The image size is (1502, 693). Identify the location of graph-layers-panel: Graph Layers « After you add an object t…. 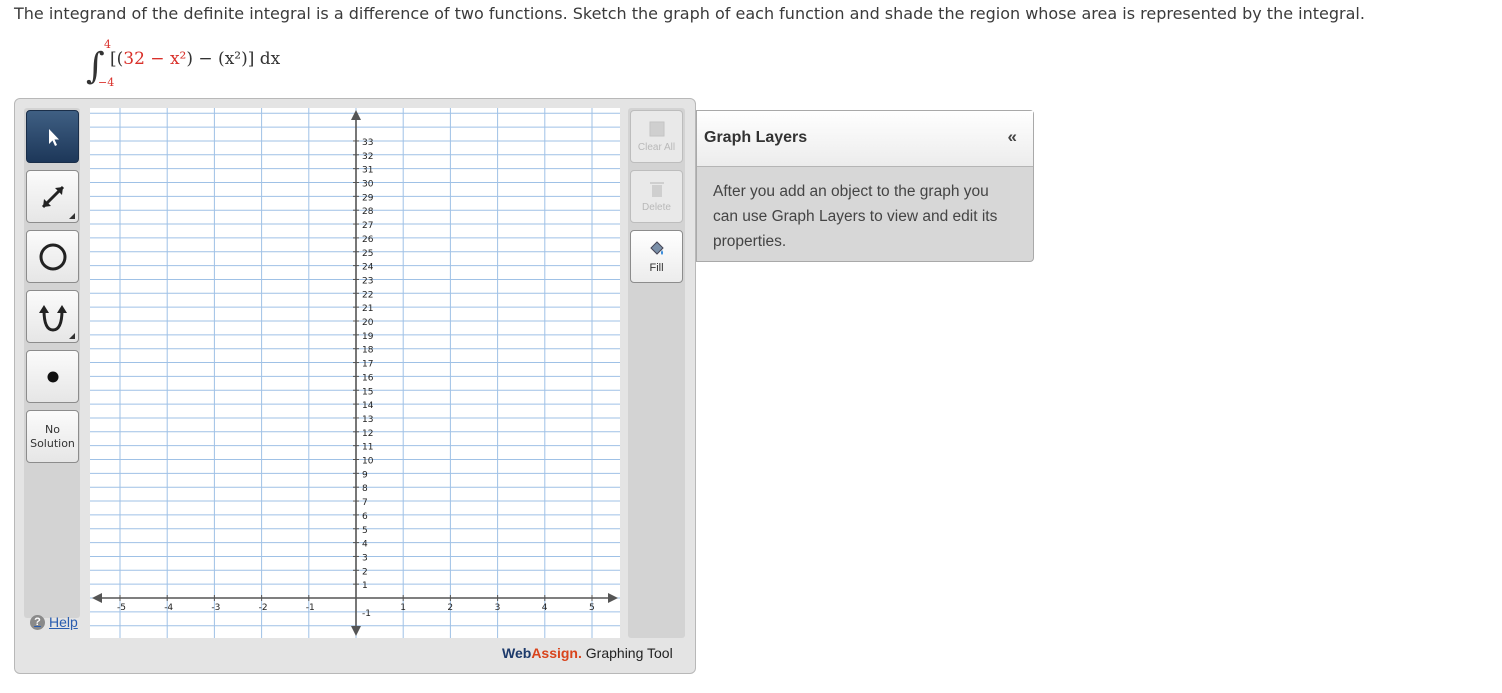
(865, 186).